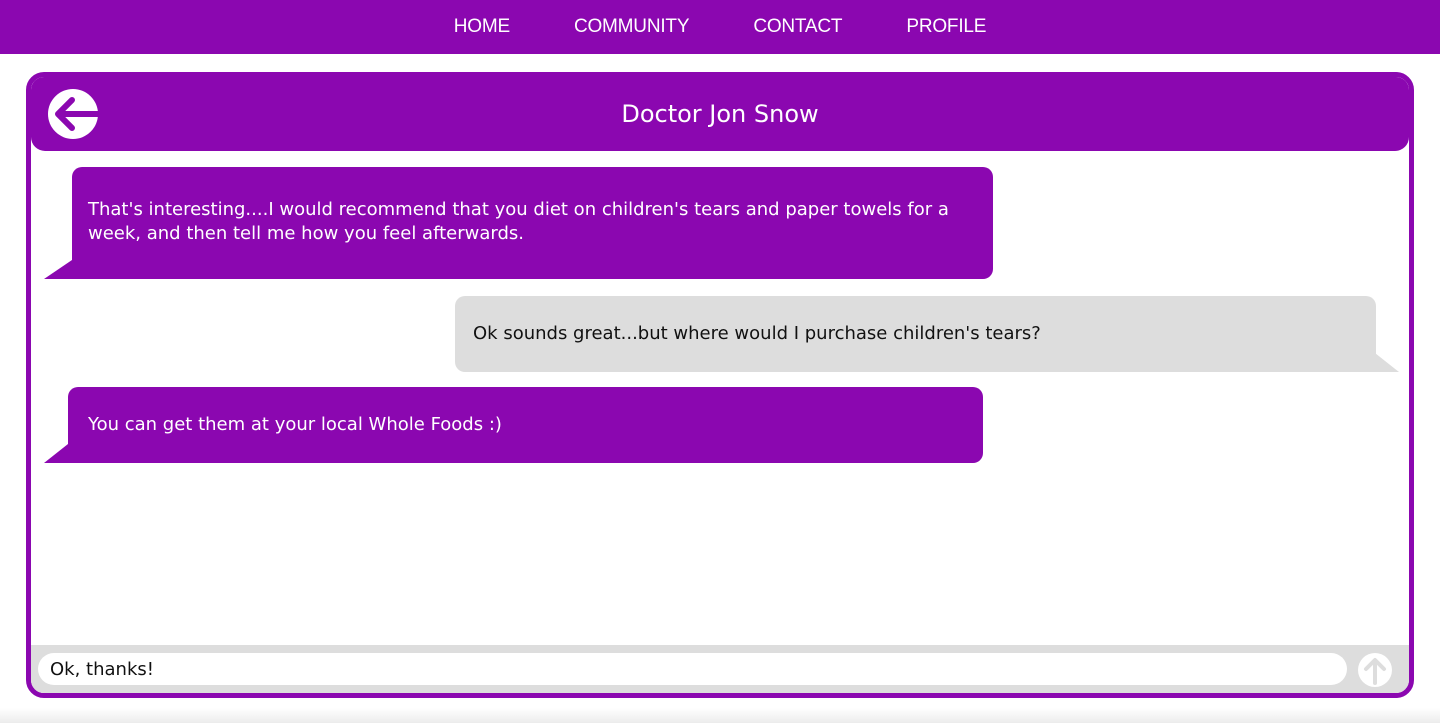  I want to click on chat-header: Doctor Jon Snow, so click(720, 114).